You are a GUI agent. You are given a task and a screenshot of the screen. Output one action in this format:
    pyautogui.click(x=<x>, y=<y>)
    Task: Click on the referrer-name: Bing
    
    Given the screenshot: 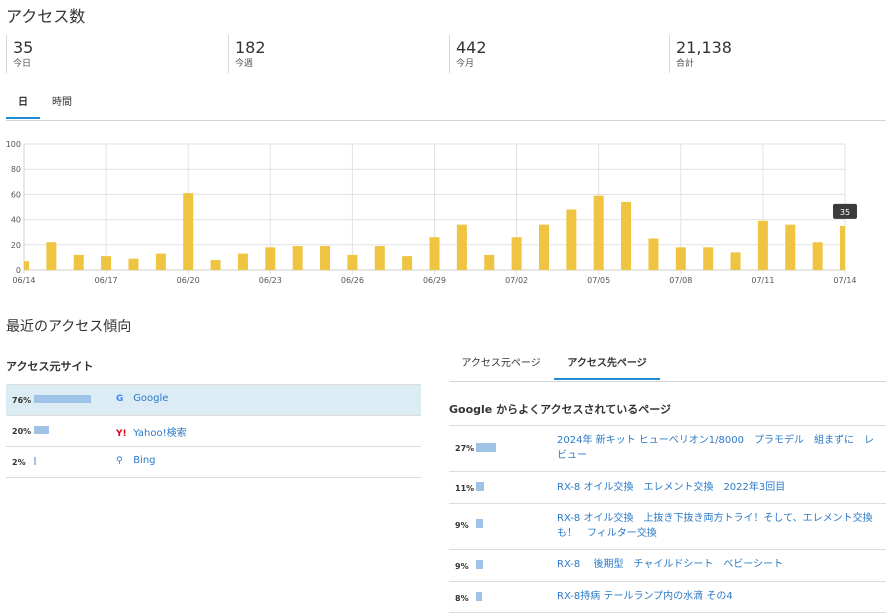 What is the action you would take?
    pyautogui.click(x=144, y=460)
    